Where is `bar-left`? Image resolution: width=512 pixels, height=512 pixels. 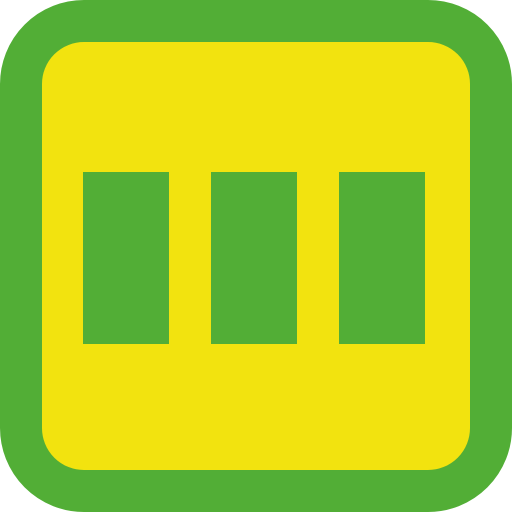
bar-left is located at coordinates (126, 258).